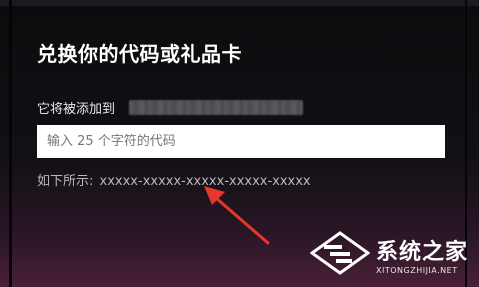  What do you see at coordinates (216, 107) in the screenshot?
I see `account-email-redacted` at bounding box center [216, 107].